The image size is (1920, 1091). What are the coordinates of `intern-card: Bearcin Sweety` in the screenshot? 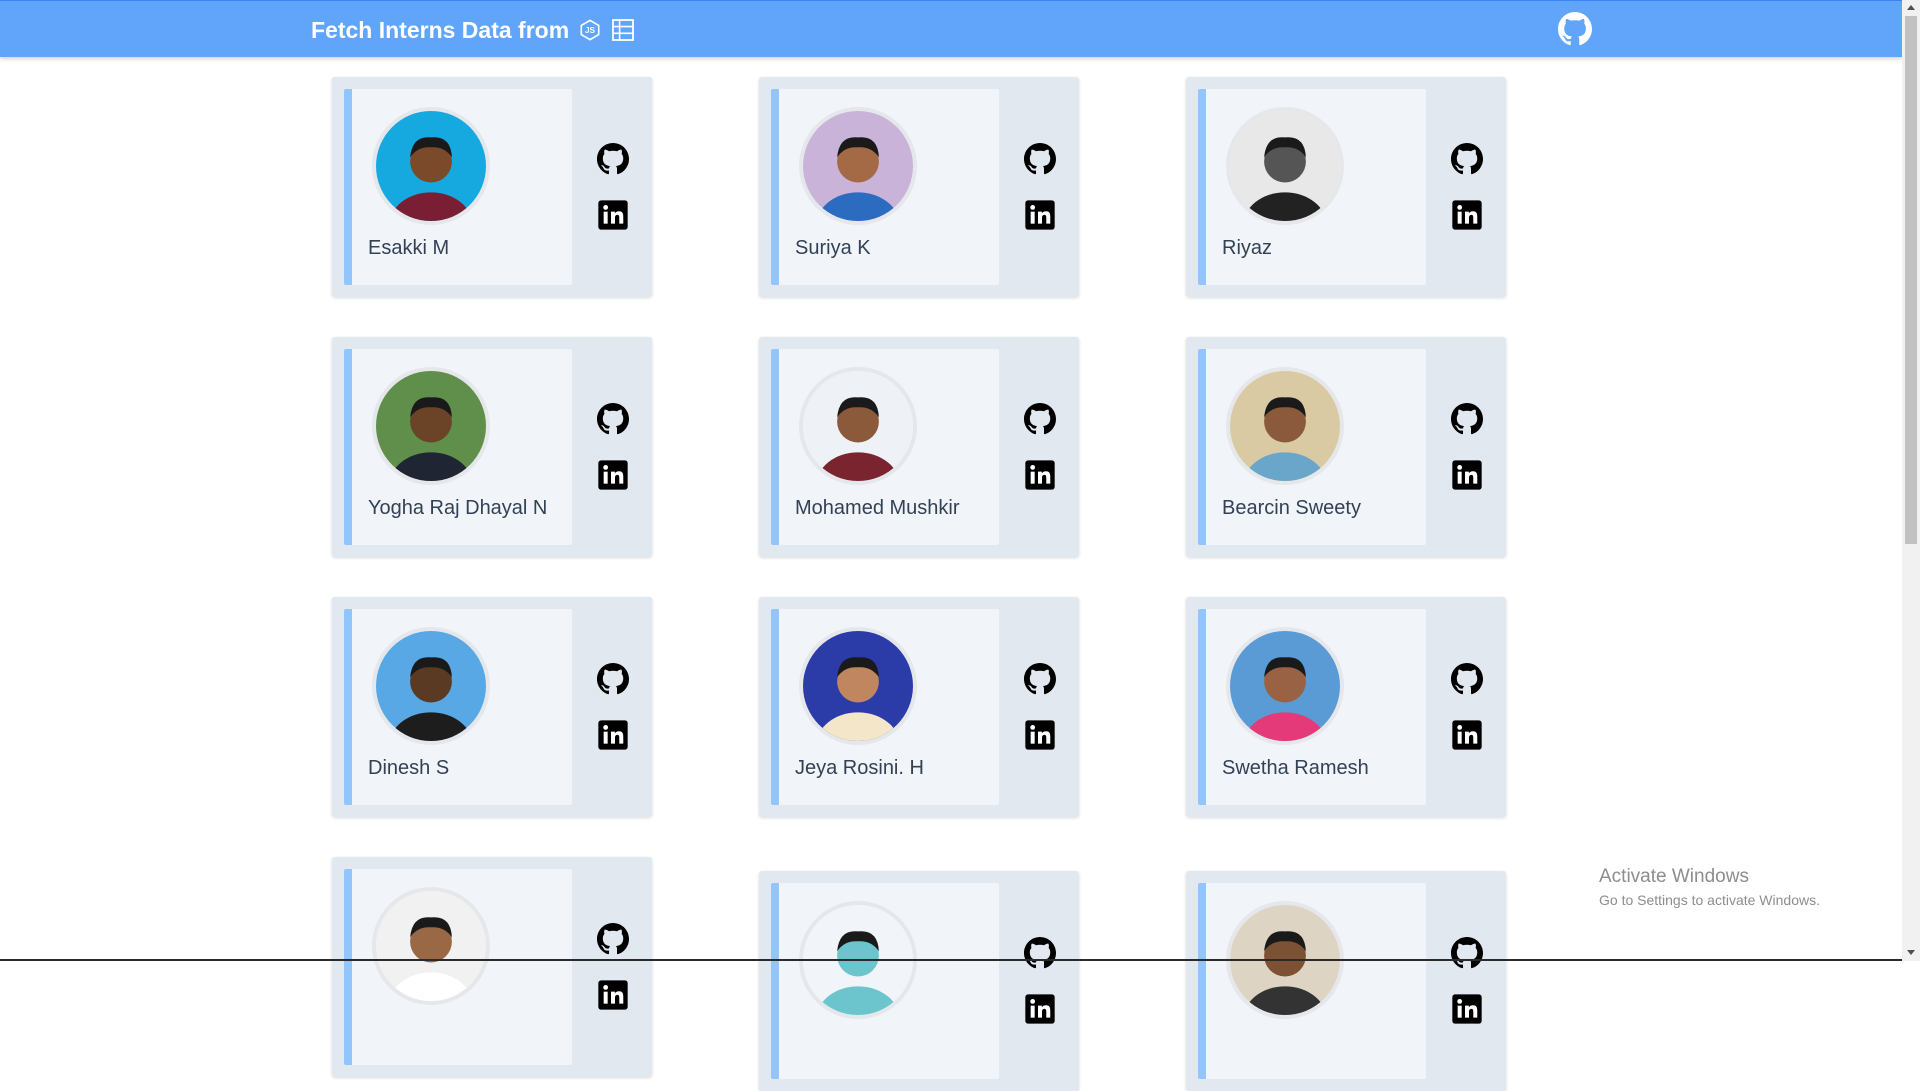 It's located at (1346, 447).